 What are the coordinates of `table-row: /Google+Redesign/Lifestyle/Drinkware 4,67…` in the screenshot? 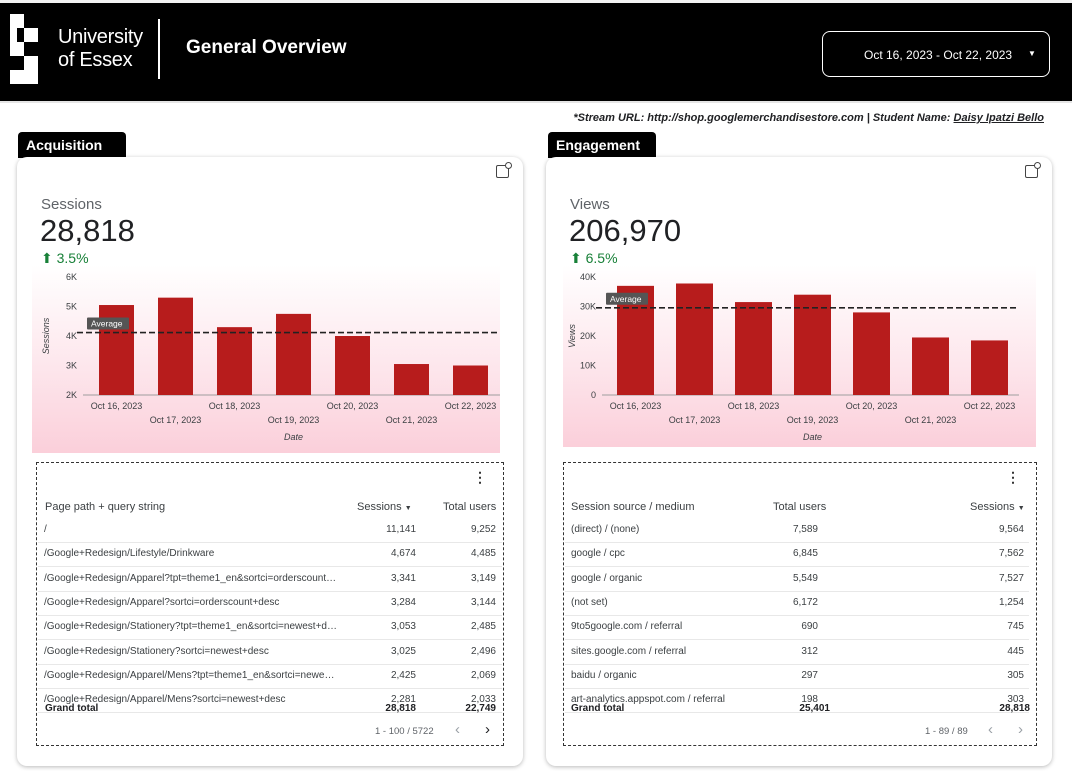 It's located at (270, 555).